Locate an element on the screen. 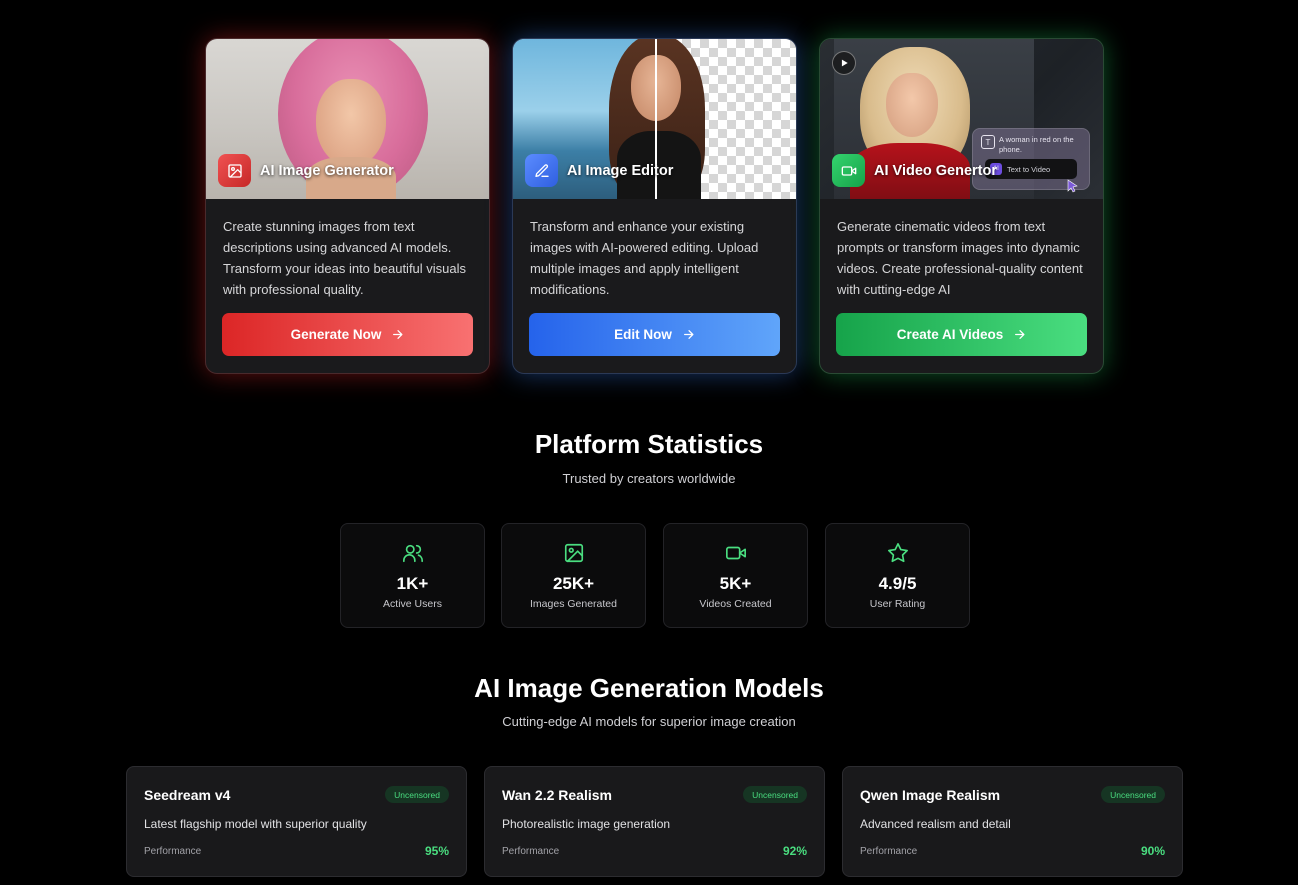 This screenshot has width=1298, height=885. tool-title: AI Image Generator is located at coordinates (327, 170).